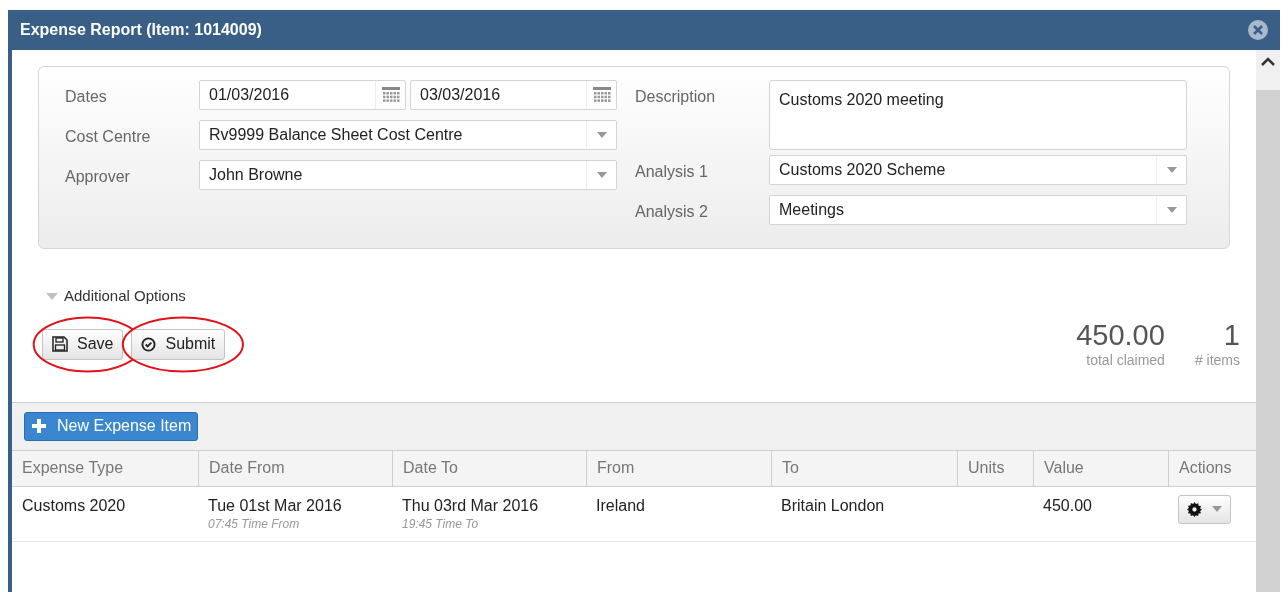 This screenshot has width=1288, height=592. What do you see at coordinates (621, 505) in the screenshot?
I see `table-cell-text: Ireland` at bounding box center [621, 505].